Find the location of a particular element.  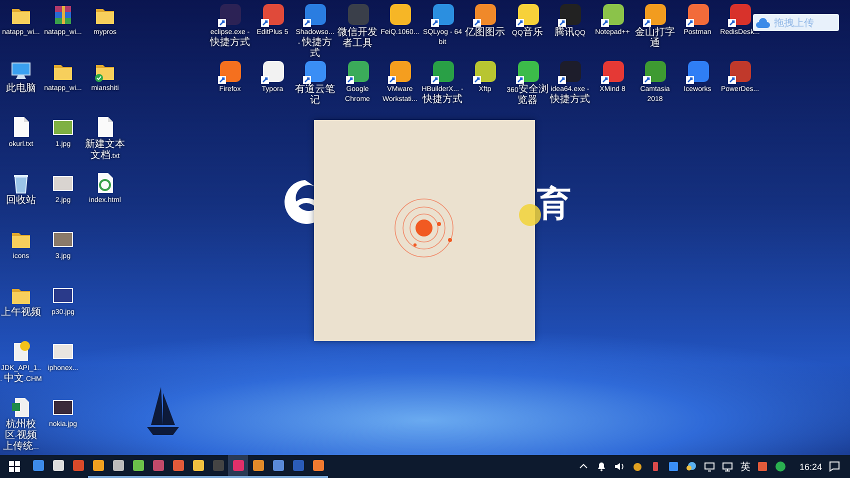

icon-label: 上午视频 is located at coordinates (21, 313).